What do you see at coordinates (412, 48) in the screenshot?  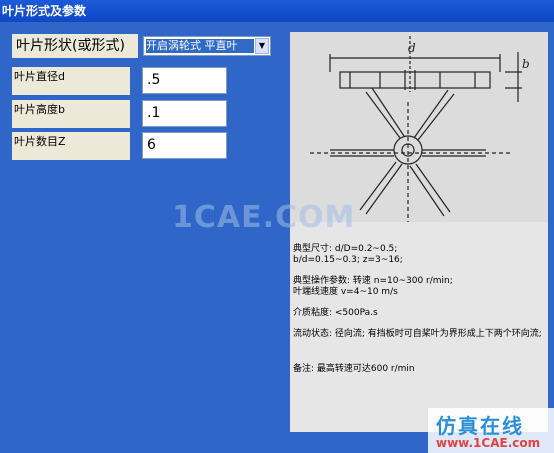 I see `dimension-d-label: d` at bounding box center [412, 48].